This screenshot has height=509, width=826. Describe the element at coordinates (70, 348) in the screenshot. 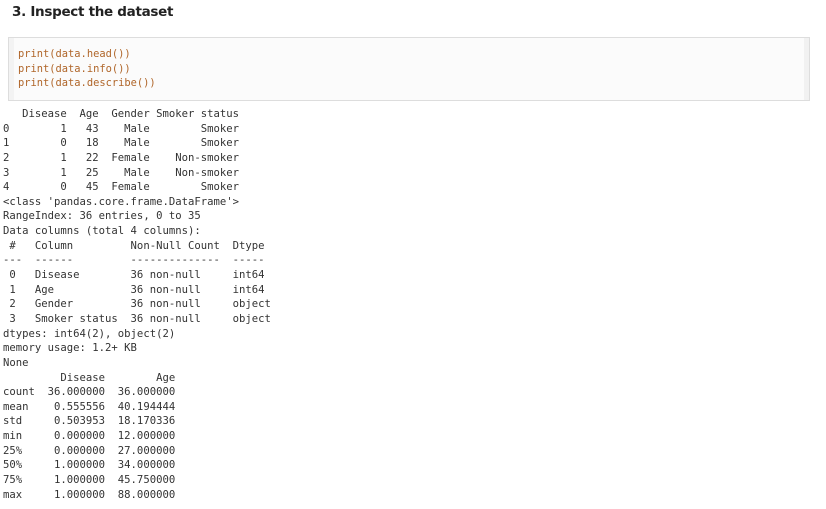

I see `info-memory: memory usage: 1.2+ KB` at that location.